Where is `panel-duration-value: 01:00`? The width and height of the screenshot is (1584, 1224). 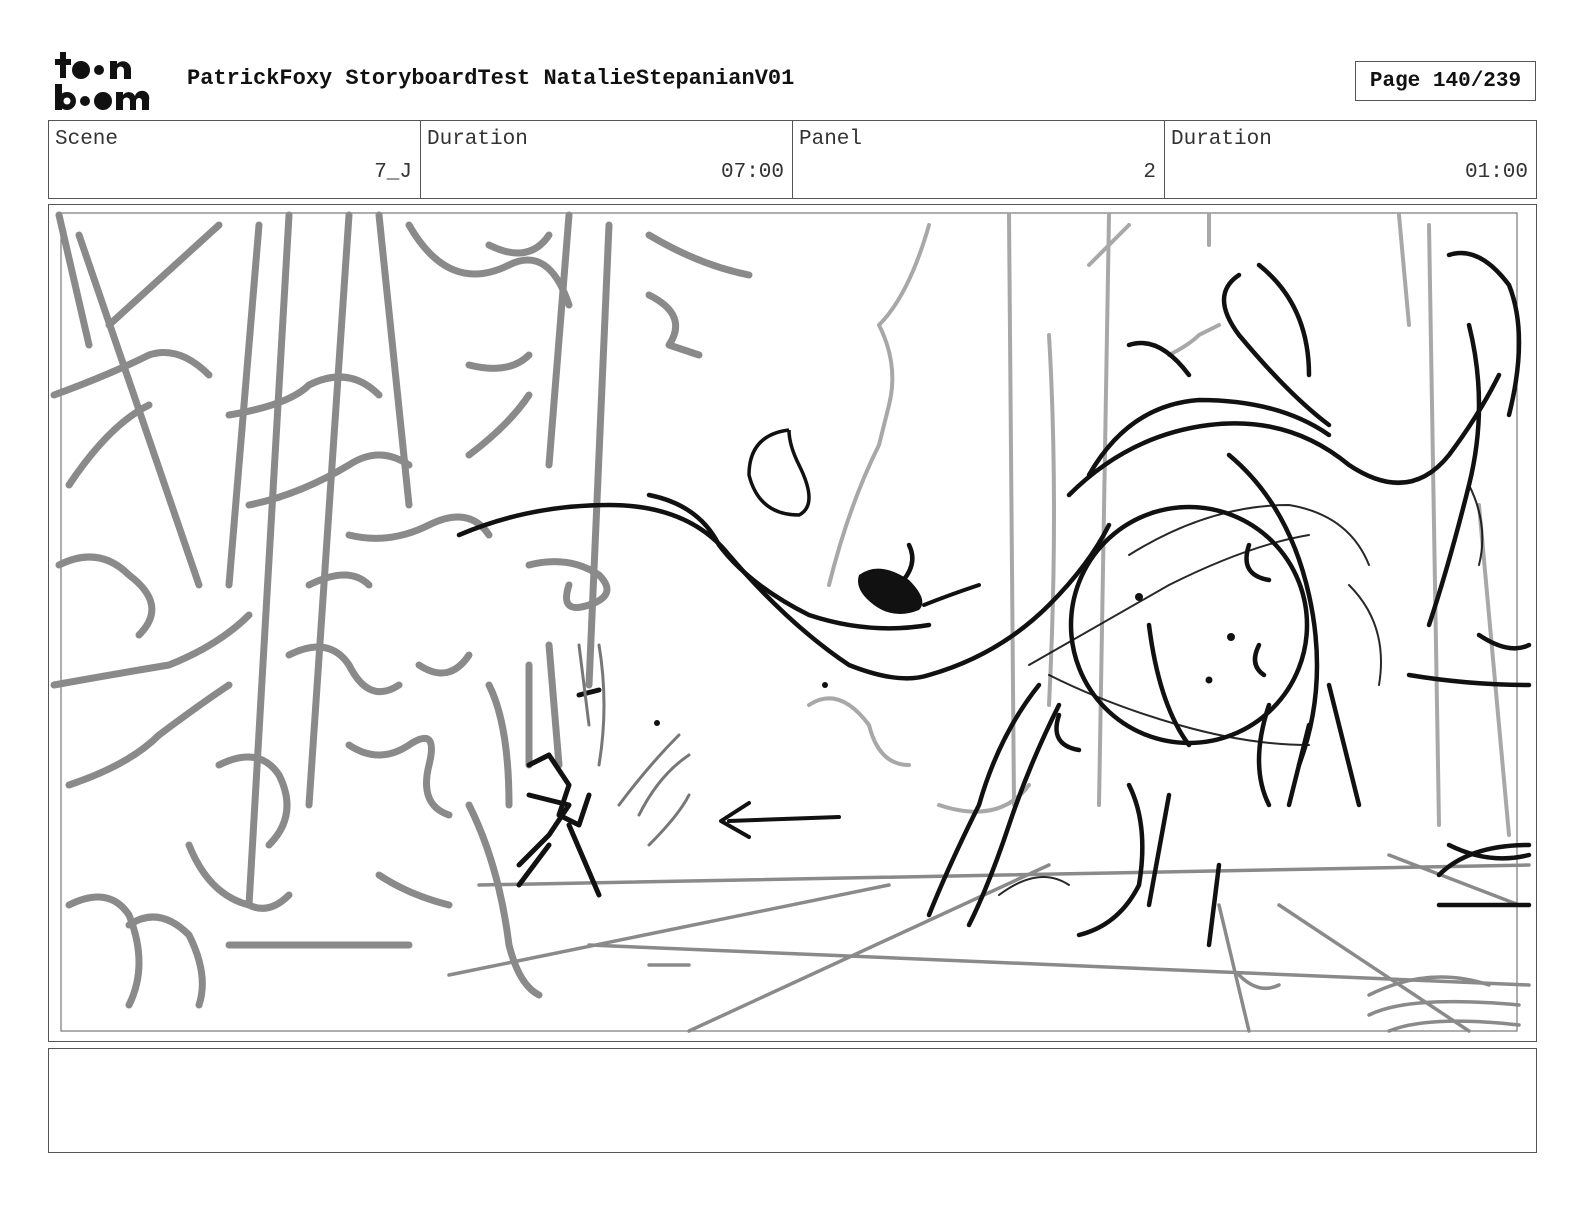 panel-duration-value: 01:00 is located at coordinates (1496, 172).